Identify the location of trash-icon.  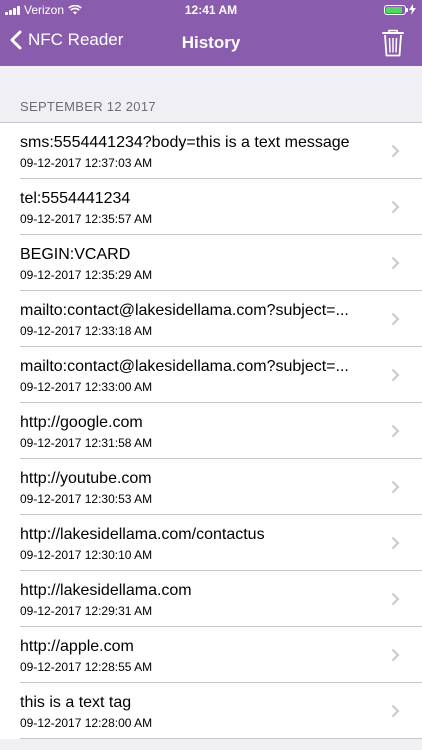
(393, 43).